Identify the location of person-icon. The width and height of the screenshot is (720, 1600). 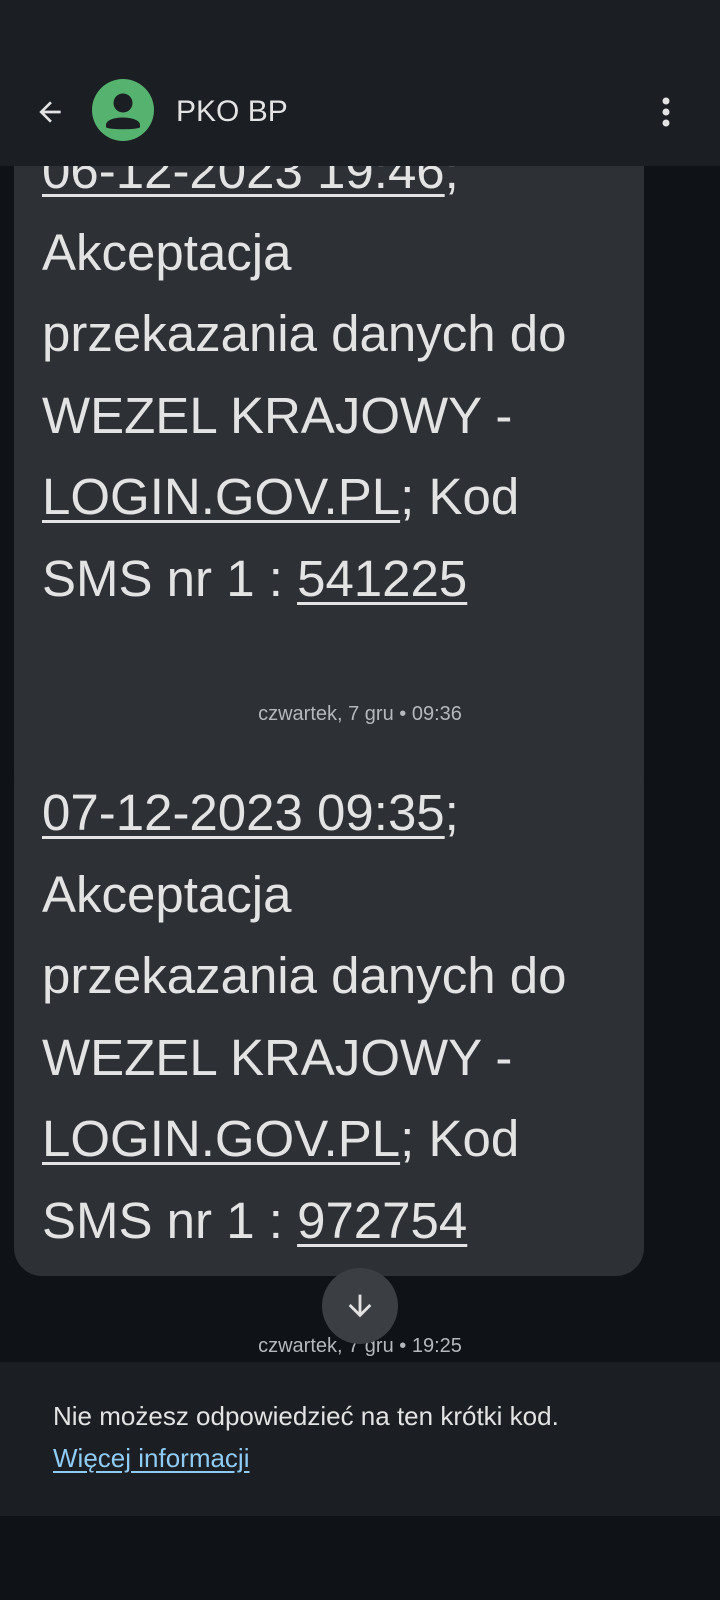
(123, 111).